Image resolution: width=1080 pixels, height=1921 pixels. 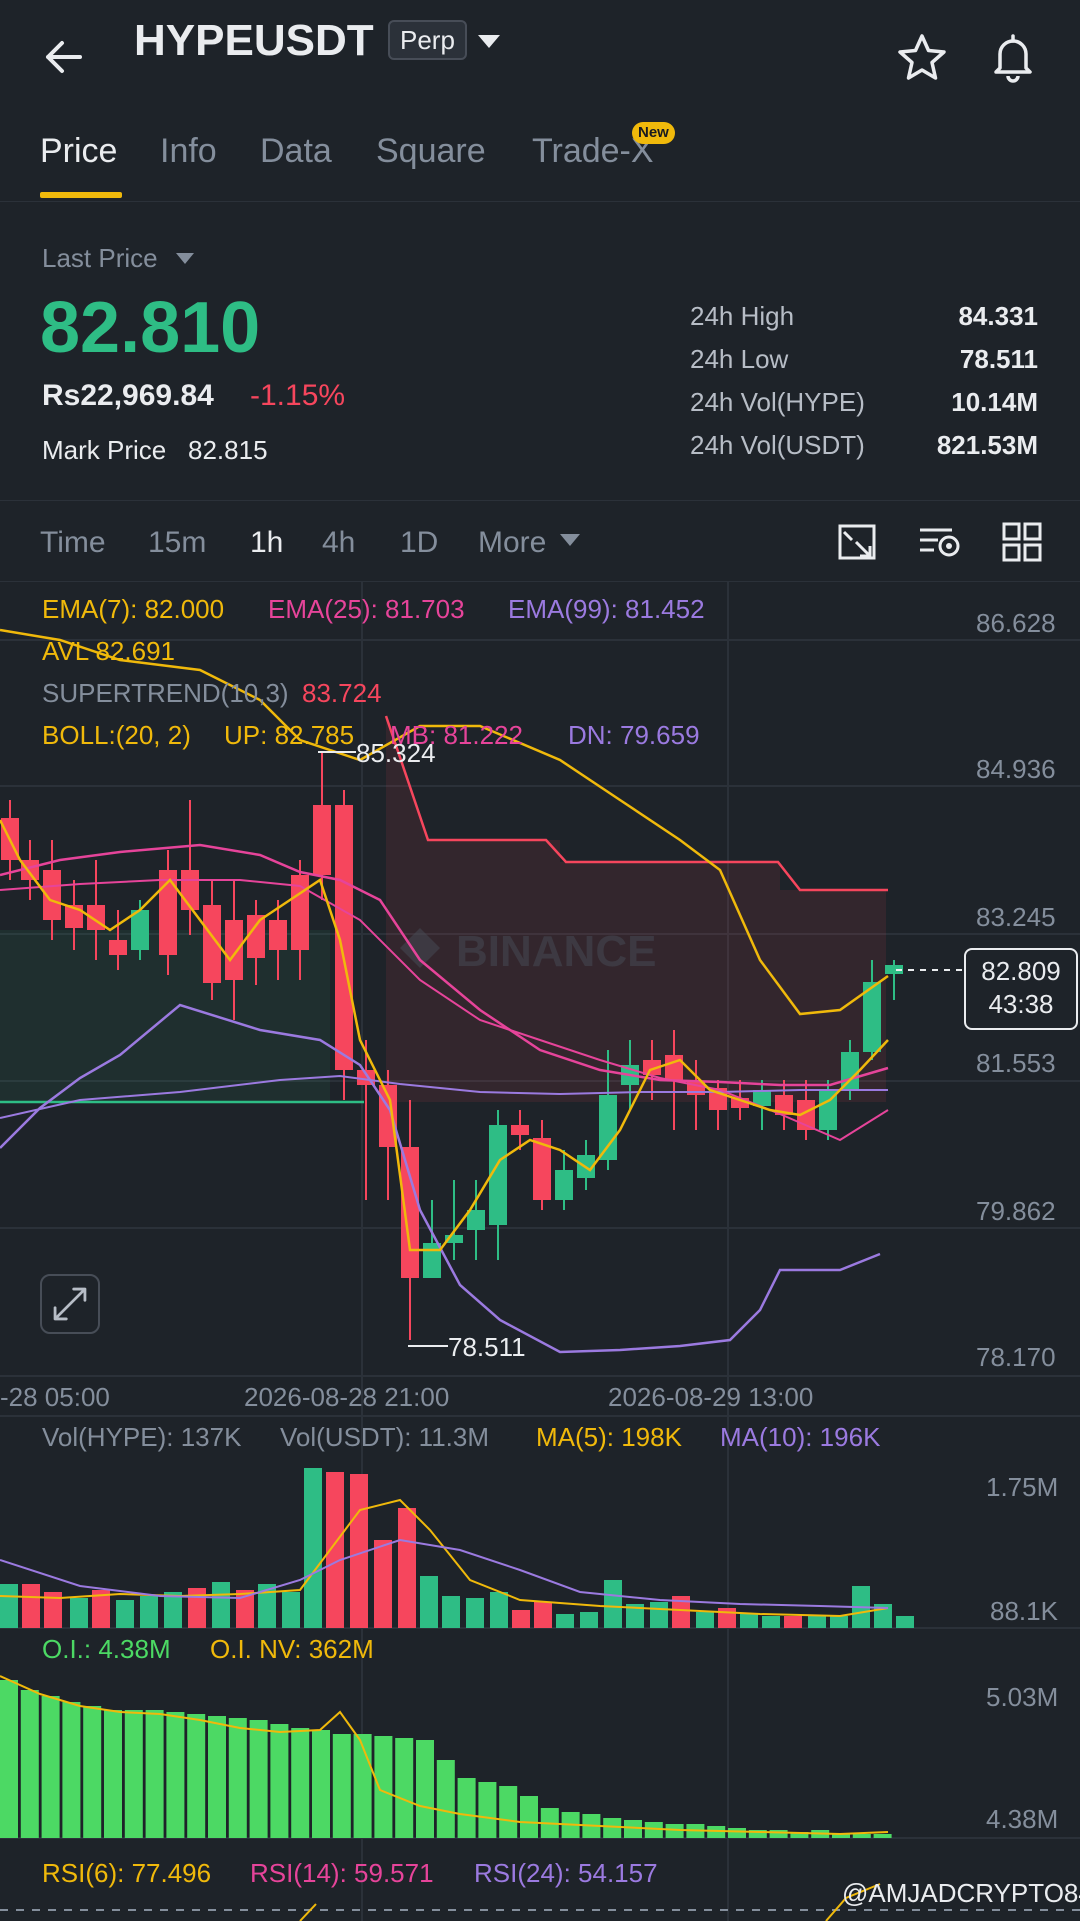 What do you see at coordinates (634, 735) in the screenshot?
I see `boll-dn-legend: DN: 79.659` at bounding box center [634, 735].